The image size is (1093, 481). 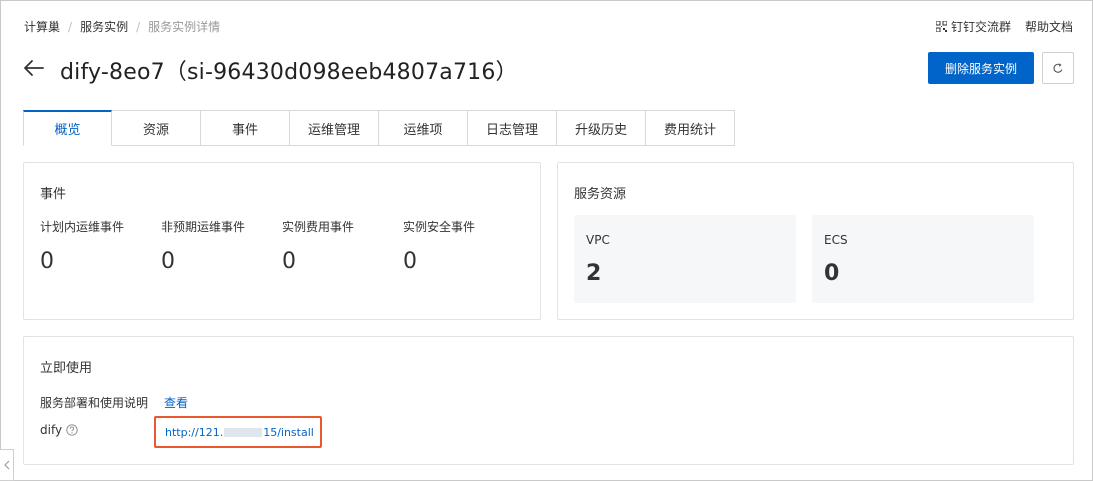 I want to click on tab-ops-items: 运维项, so click(x=423, y=128).